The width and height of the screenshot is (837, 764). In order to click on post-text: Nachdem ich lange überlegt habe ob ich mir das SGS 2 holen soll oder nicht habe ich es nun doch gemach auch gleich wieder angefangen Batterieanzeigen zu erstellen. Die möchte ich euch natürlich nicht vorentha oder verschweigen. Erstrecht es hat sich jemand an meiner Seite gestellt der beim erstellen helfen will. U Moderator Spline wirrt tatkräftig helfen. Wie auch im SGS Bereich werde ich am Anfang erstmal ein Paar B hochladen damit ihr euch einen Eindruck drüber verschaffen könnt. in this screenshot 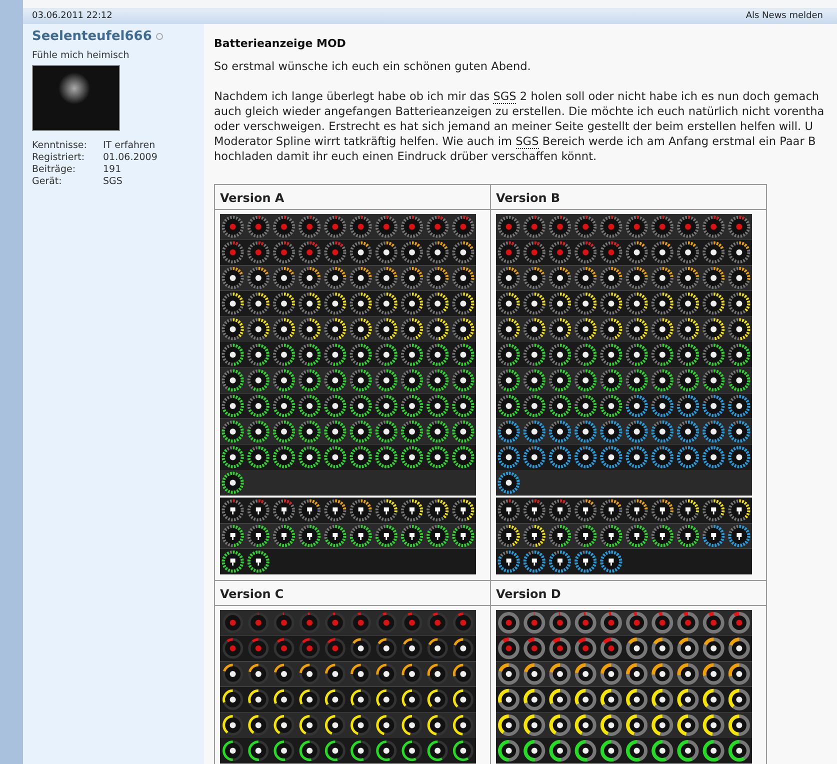, I will do `click(520, 126)`.